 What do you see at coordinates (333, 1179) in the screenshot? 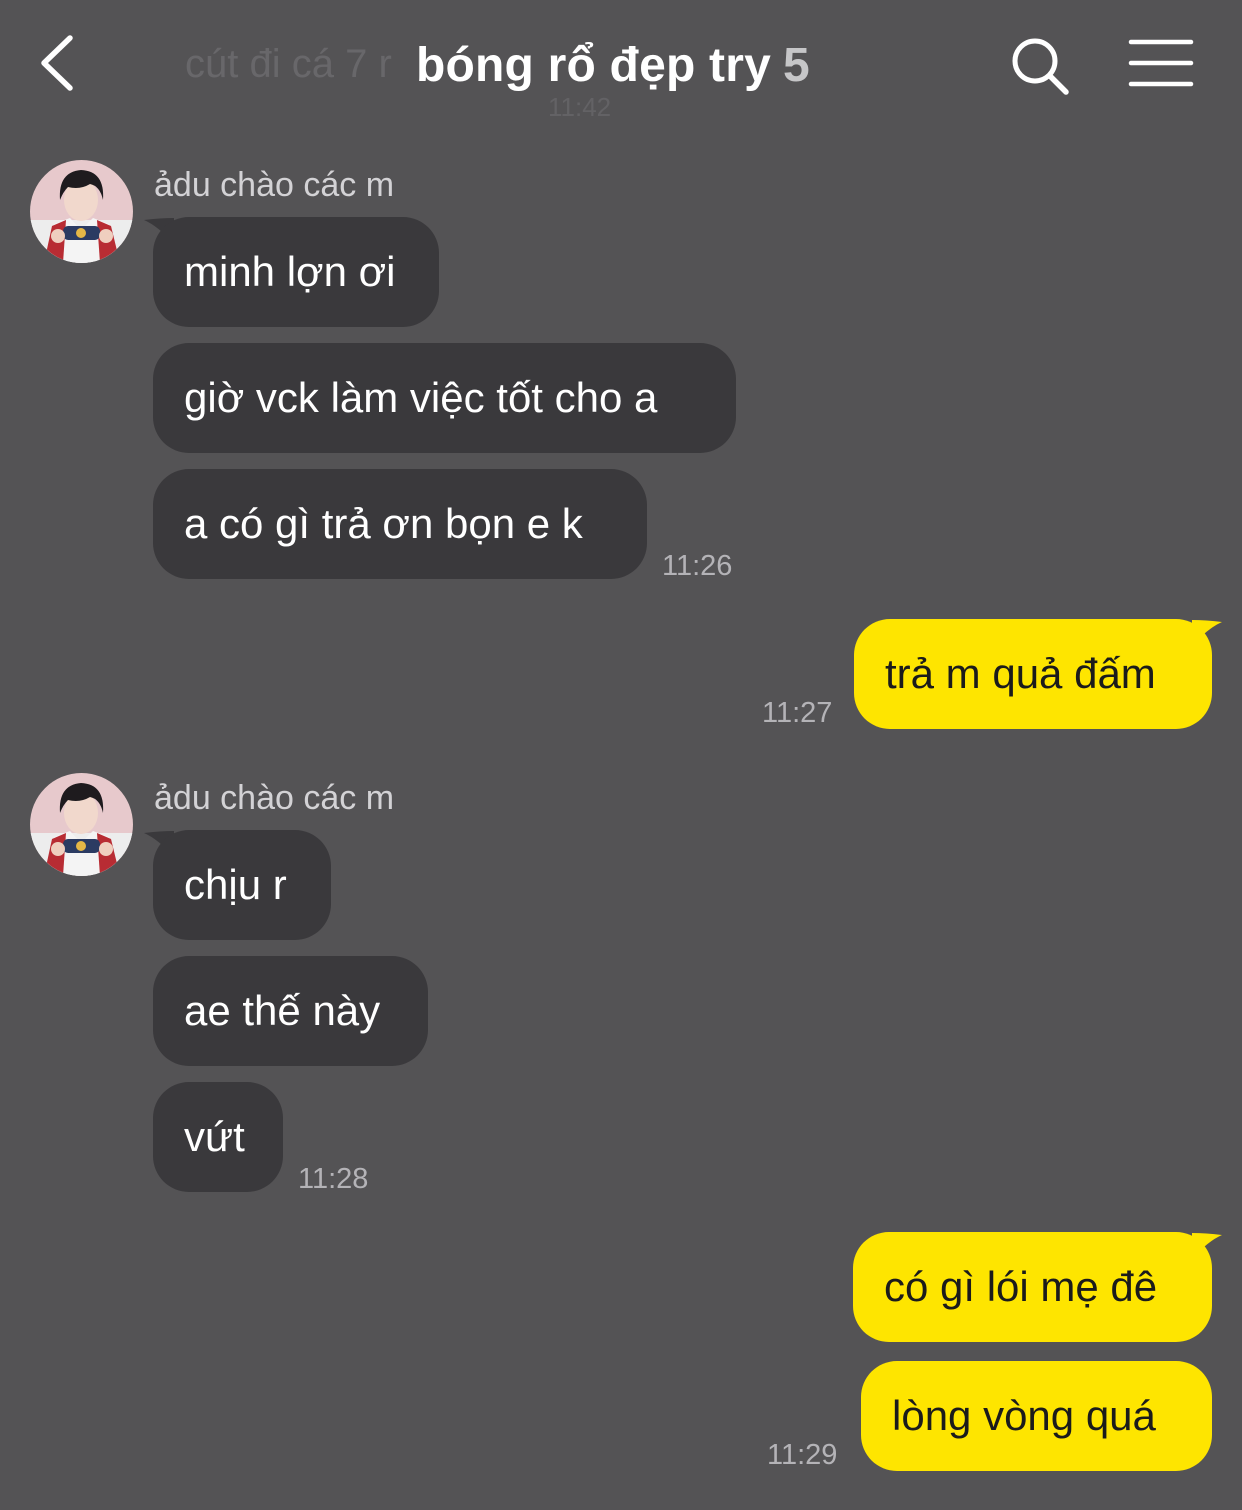
I see `message-timestamp: 11:28` at bounding box center [333, 1179].